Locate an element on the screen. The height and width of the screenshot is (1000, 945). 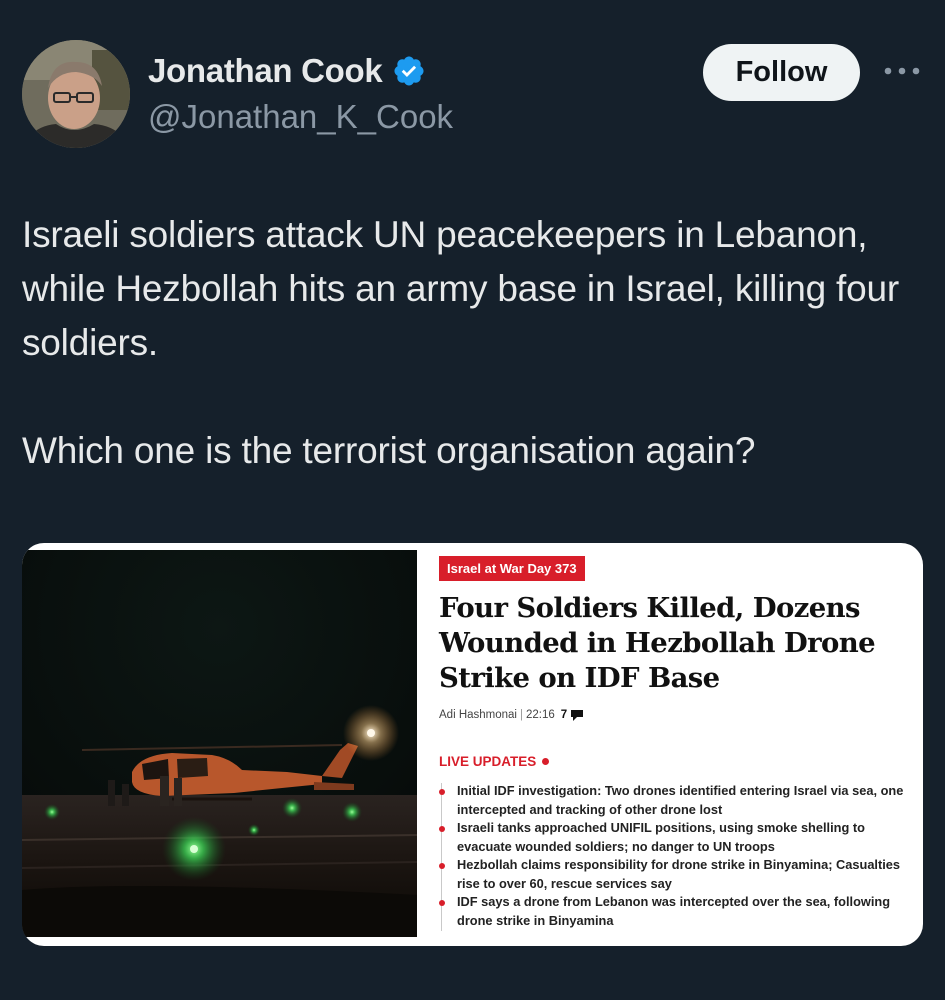
comment-count: 7 is located at coordinates (564, 715).